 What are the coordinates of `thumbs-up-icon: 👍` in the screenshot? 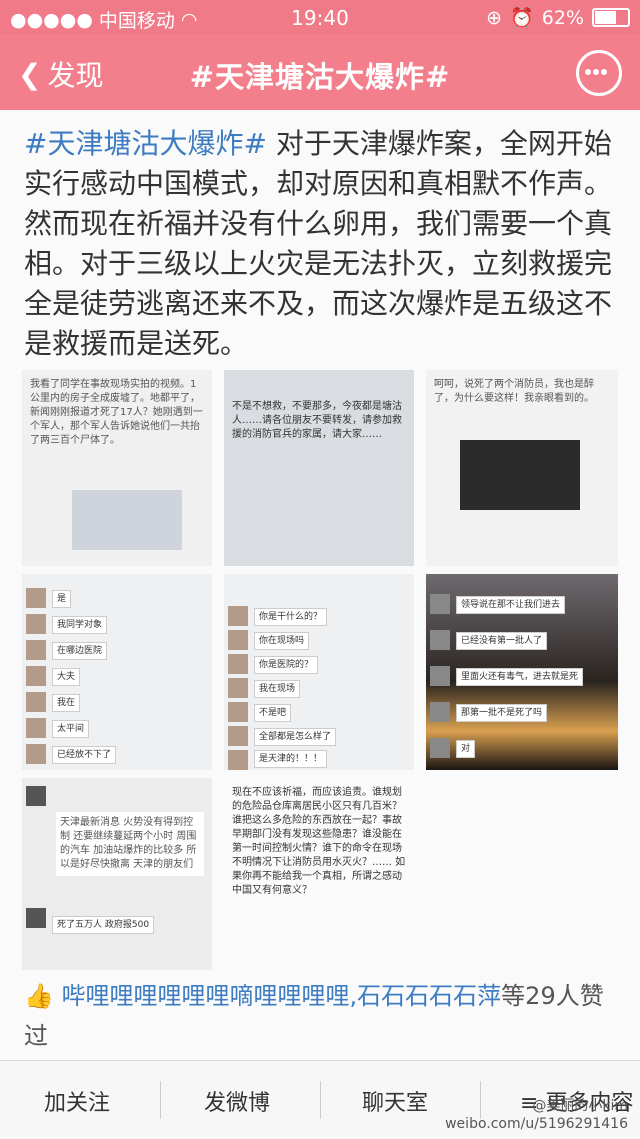 It's located at (39, 996).